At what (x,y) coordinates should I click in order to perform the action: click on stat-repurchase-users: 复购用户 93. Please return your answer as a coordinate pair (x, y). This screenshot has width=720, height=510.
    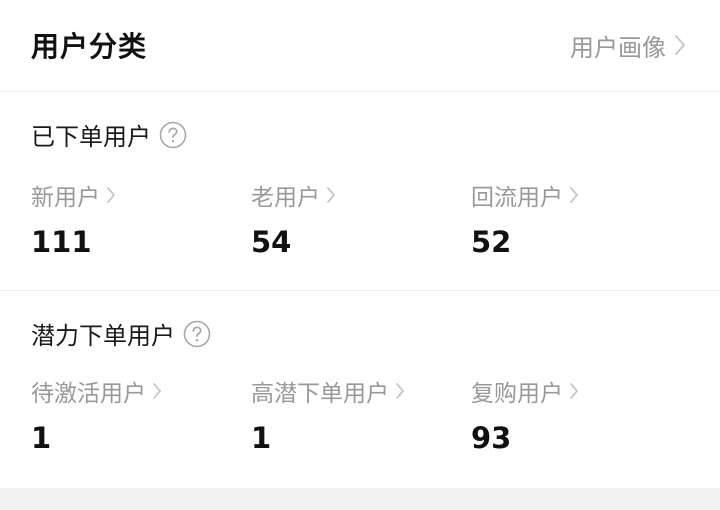
    Looking at the image, I should click on (571, 414).